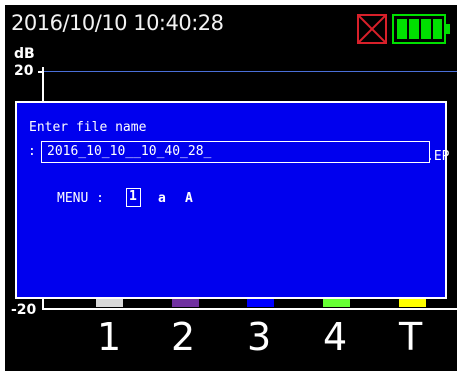 The height and width of the screenshot is (371, 460). Describe the element at coordinates (80, 198) in the screenshot. I see `menu-label: MENU :` at that location.